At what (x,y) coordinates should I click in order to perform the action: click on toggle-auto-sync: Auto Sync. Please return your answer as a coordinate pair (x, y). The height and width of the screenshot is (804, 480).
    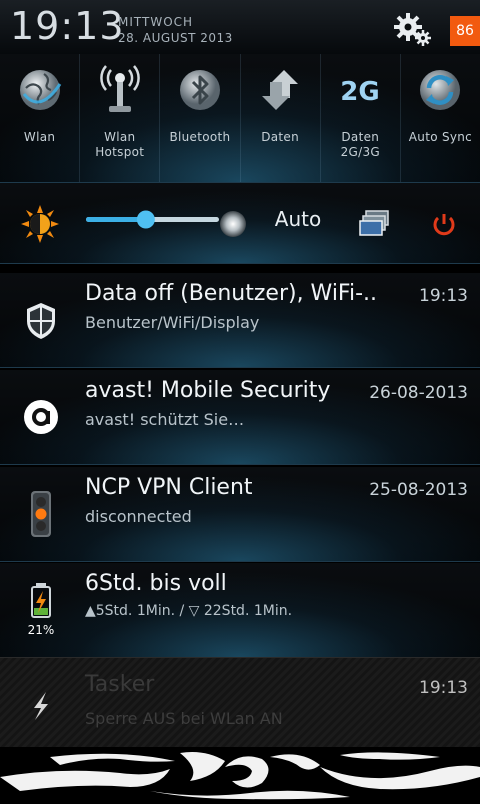
    Looking at the image, I should click on (440, 118).